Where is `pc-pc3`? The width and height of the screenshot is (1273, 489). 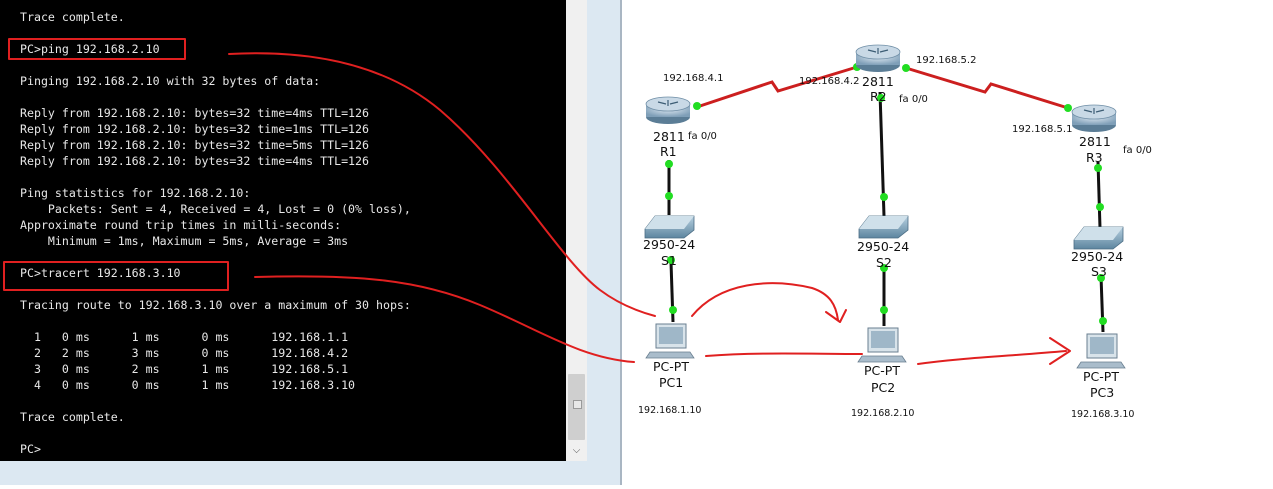
pc-pc3 is located at coordinates (1101, 351).